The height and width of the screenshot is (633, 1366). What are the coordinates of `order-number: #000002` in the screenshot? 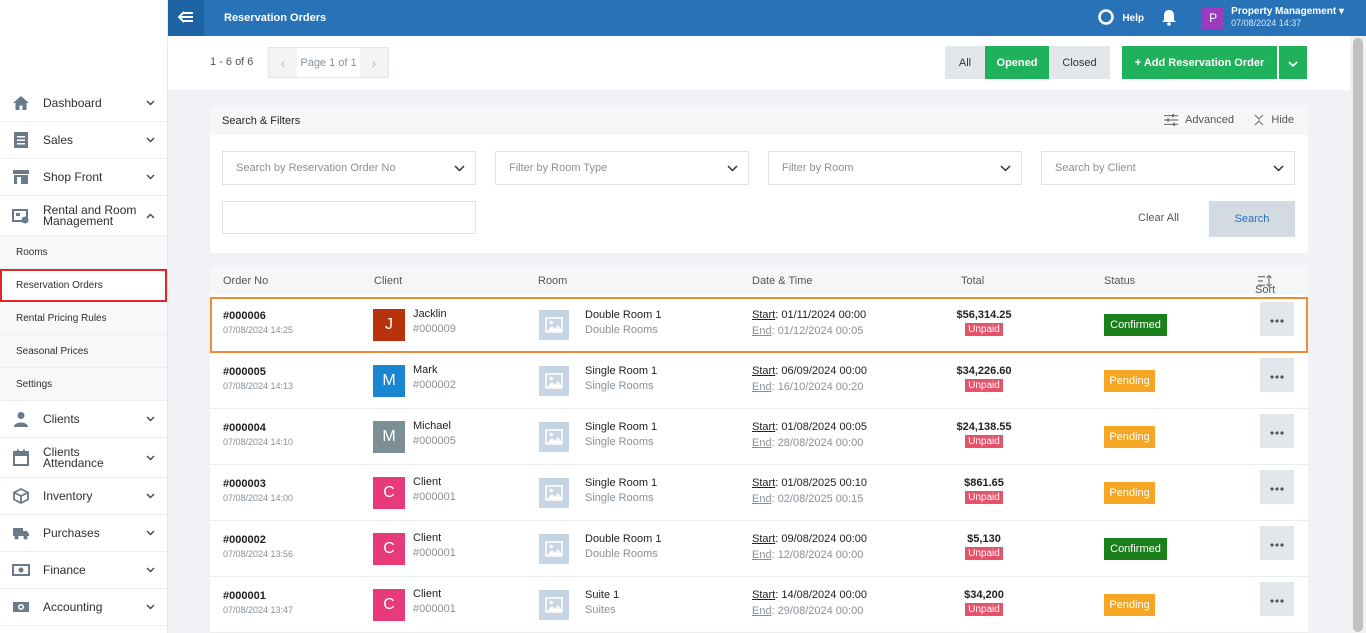 It's located at (258, 540).